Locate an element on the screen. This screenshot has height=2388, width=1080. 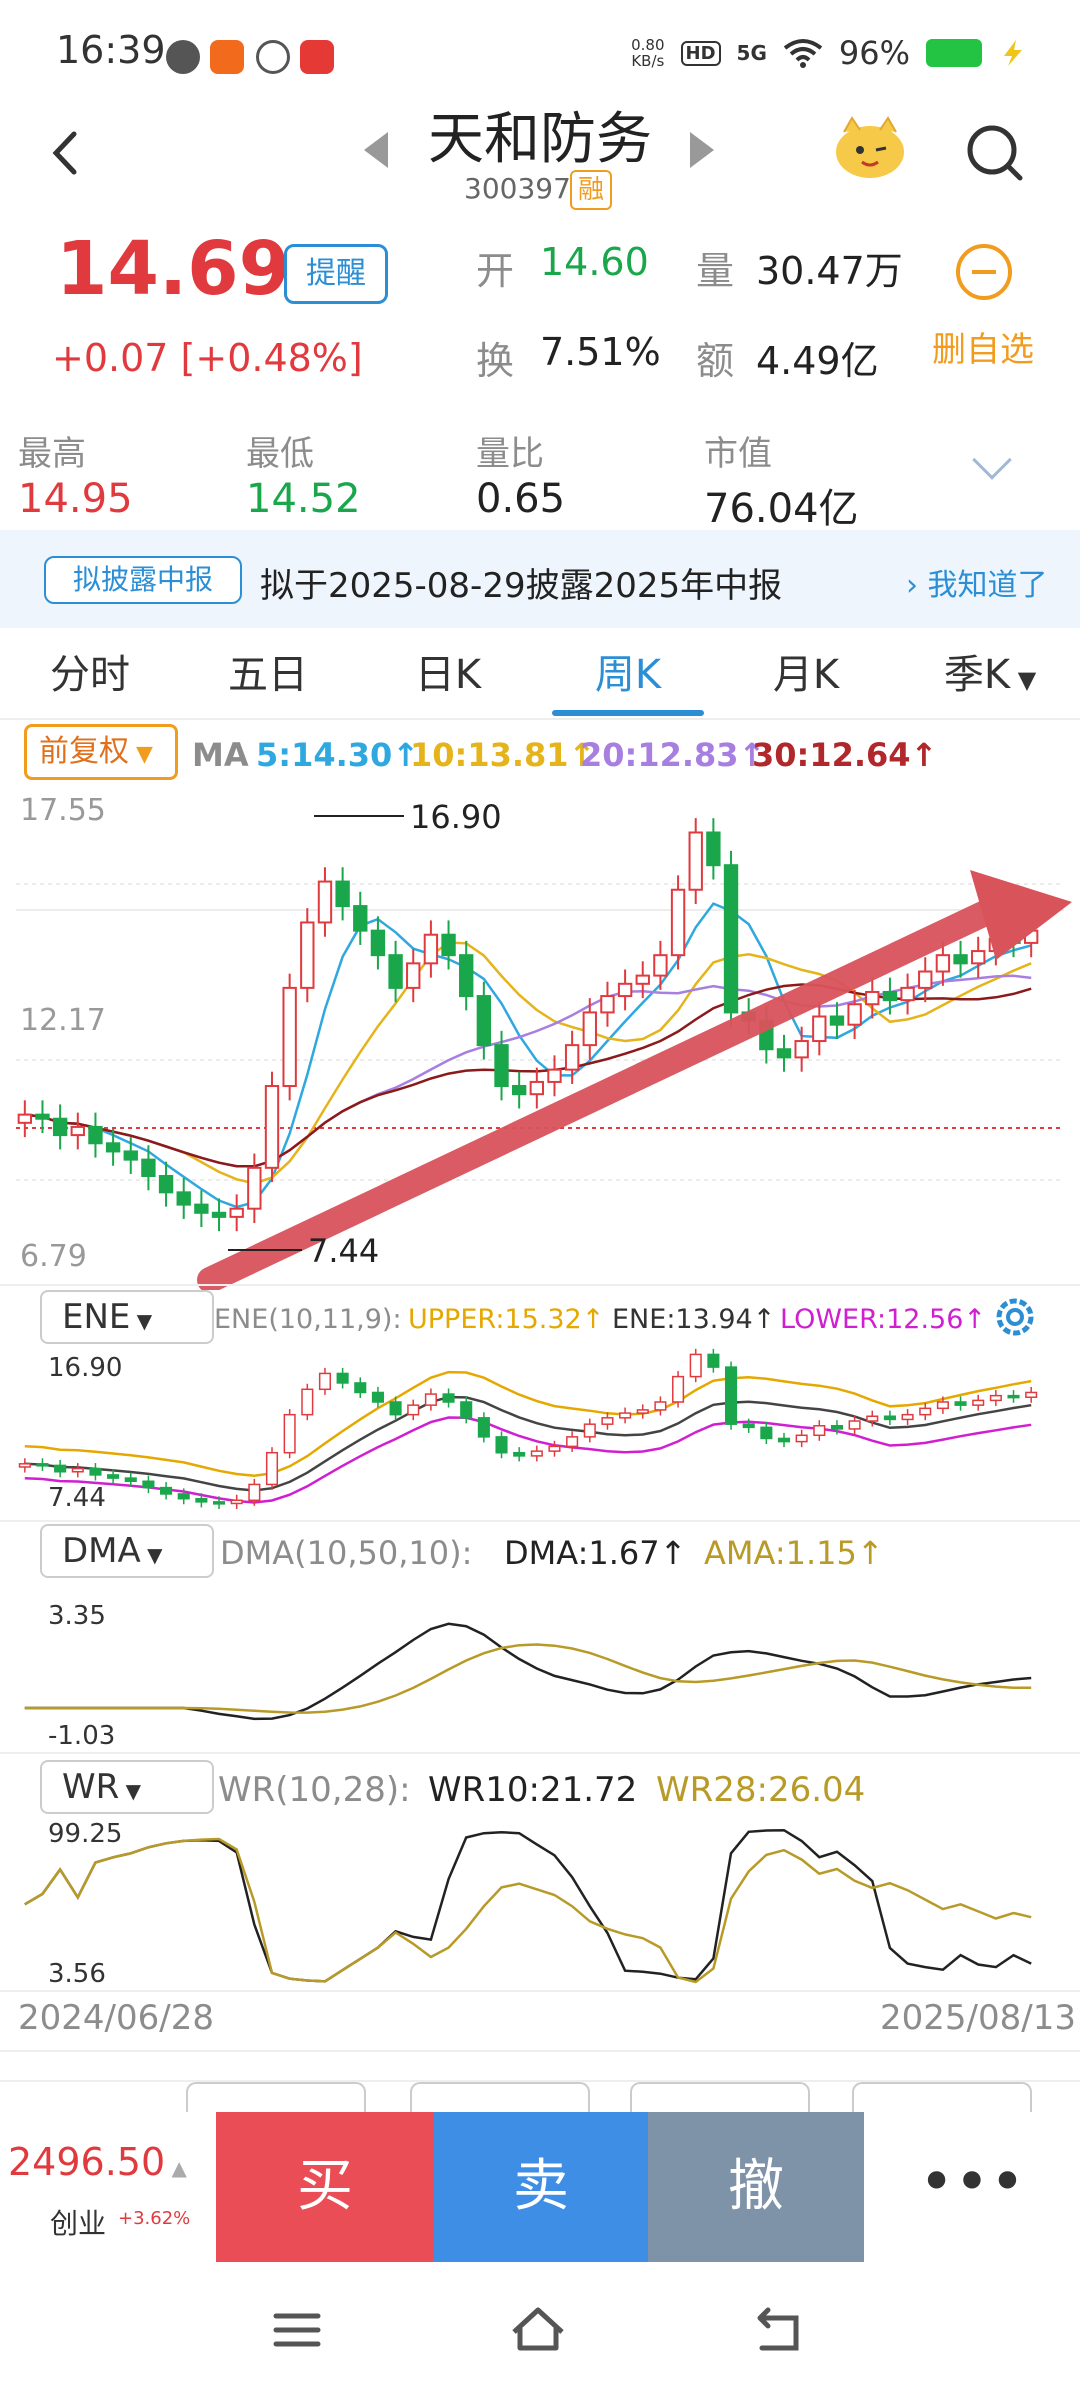
expand-chevron-icon is located at coordinates (992, 460).